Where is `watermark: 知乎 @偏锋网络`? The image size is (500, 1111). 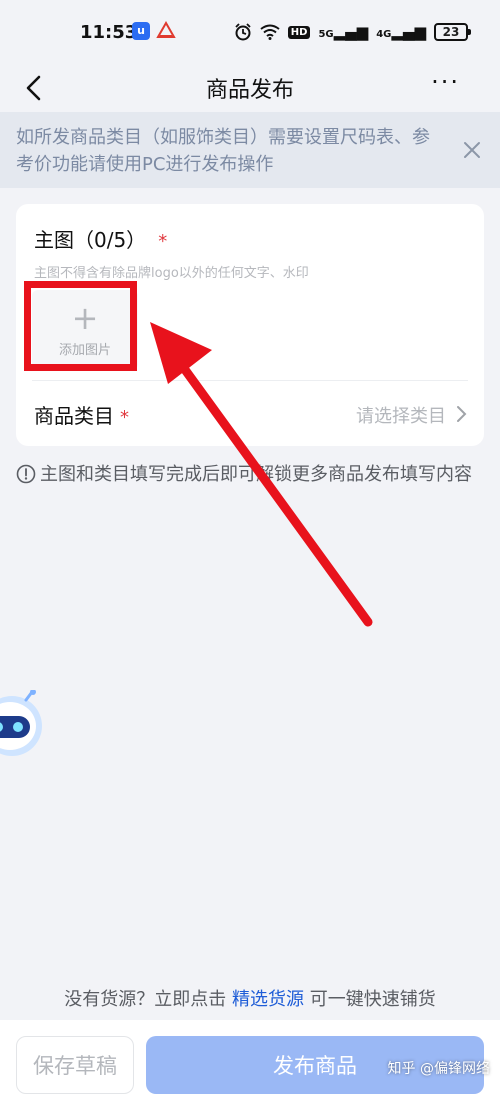 watermark: 知乎 @偏锋网络 is located at coordinates (438, 1069).